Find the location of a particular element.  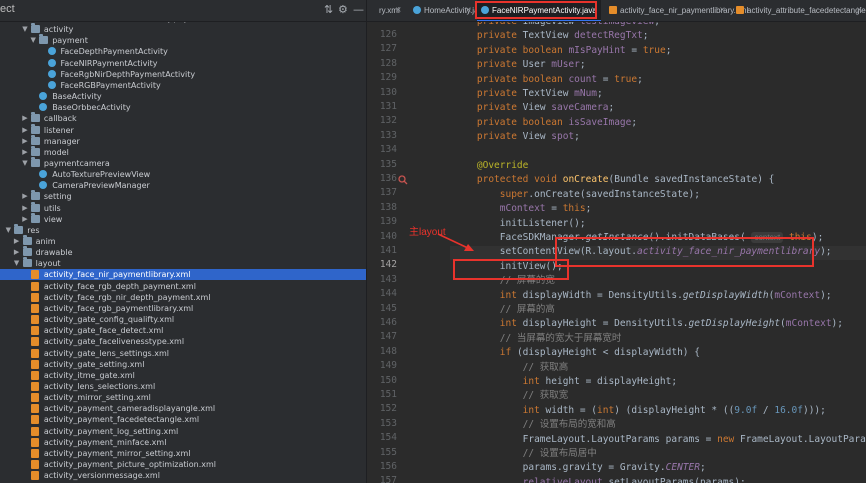

tree-item: ▼ payment is located at coordinates (183, 40).